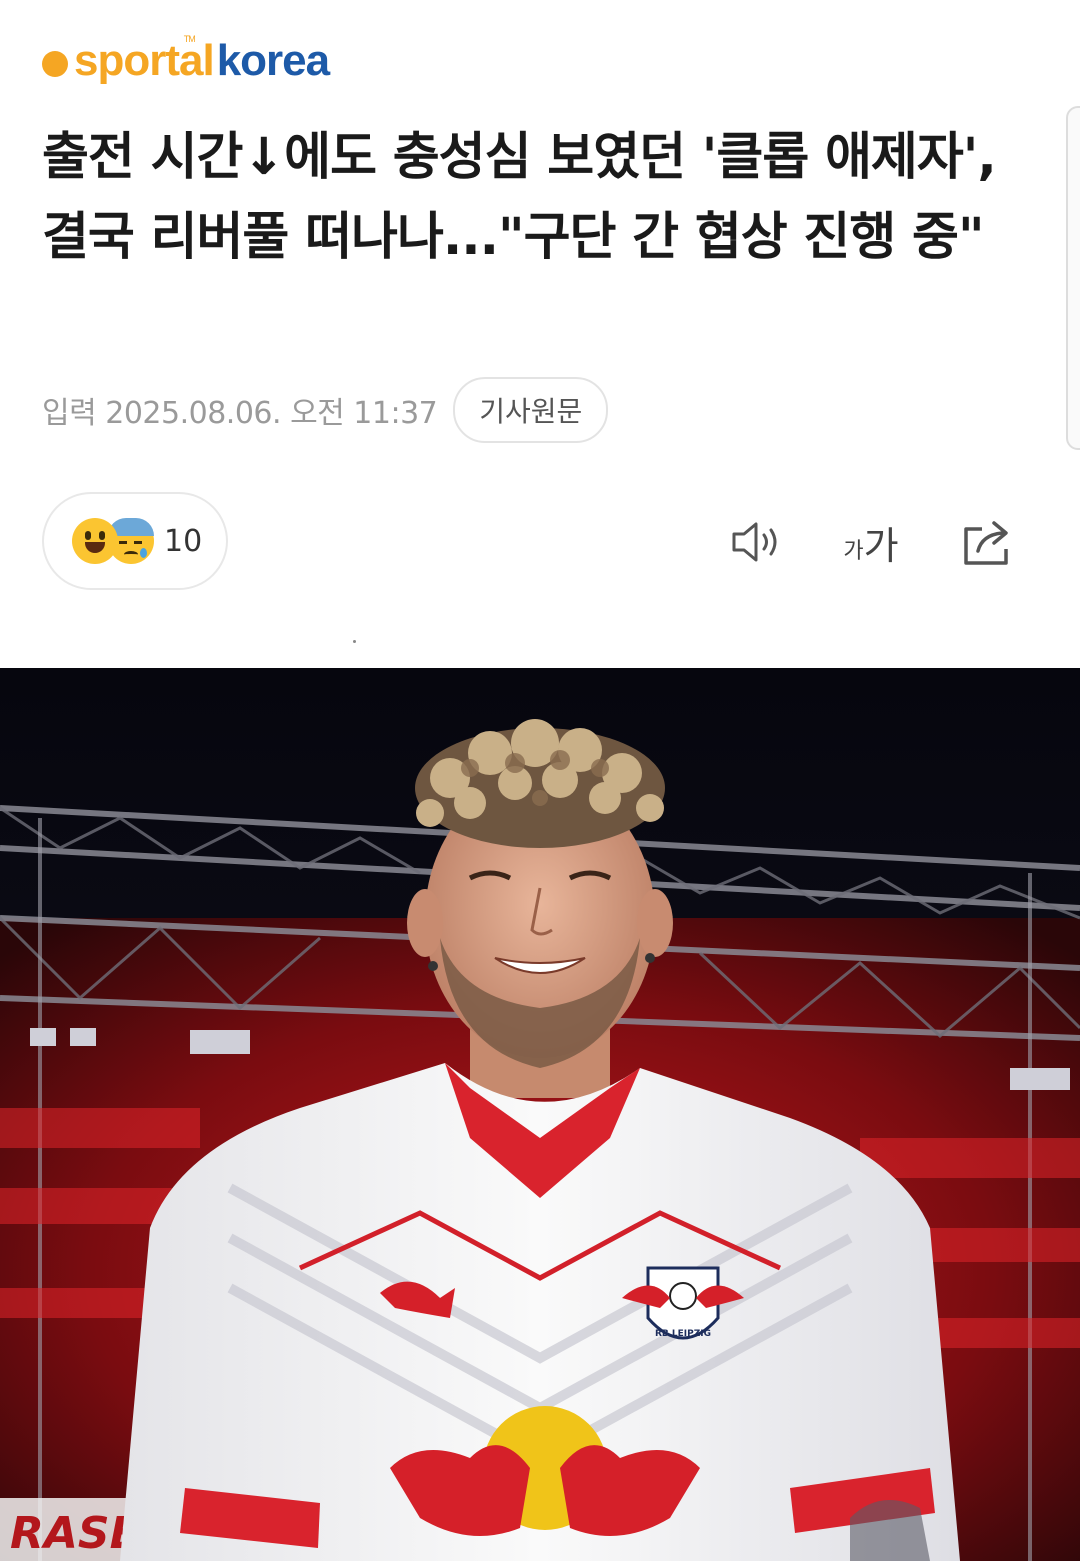 This screenshot has width=1080, height=1561. I want to click on share-button, so click(988, 542).